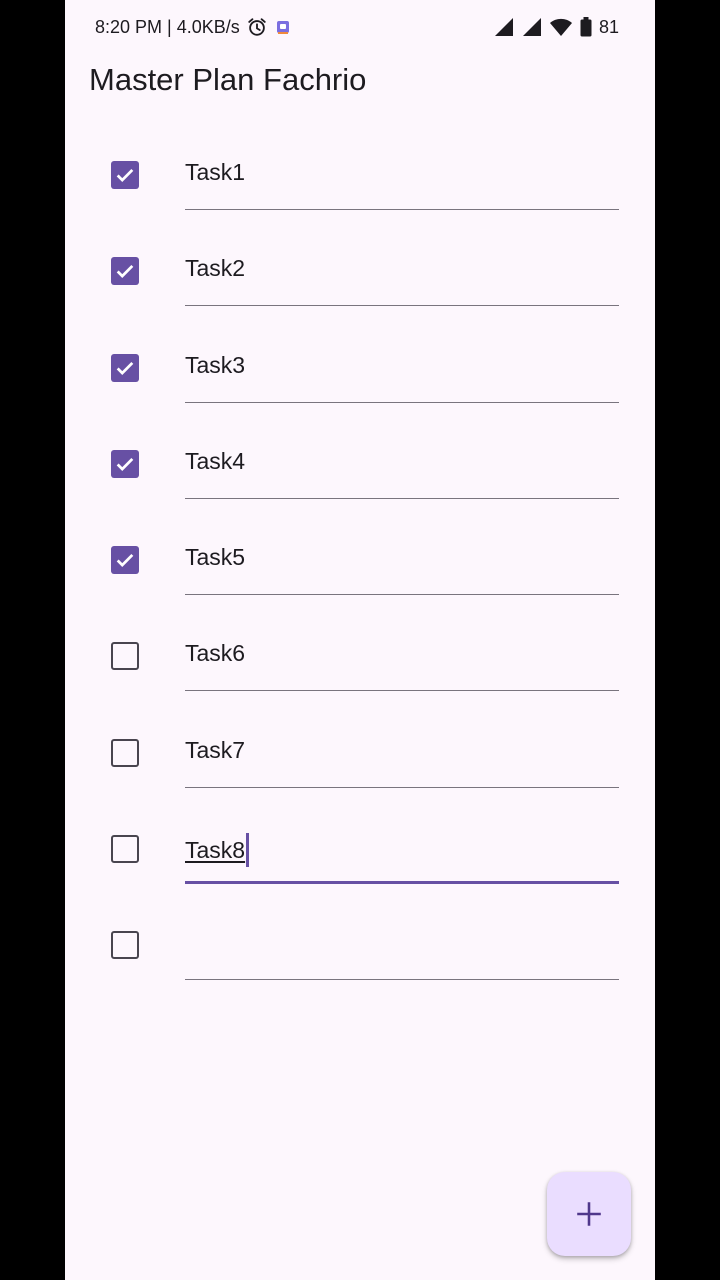 The width and height of the screenshot is (720, 1280). Describe the element at coordinates (215, 460) in the screenshot. I see `task-text: Task4` at that location.